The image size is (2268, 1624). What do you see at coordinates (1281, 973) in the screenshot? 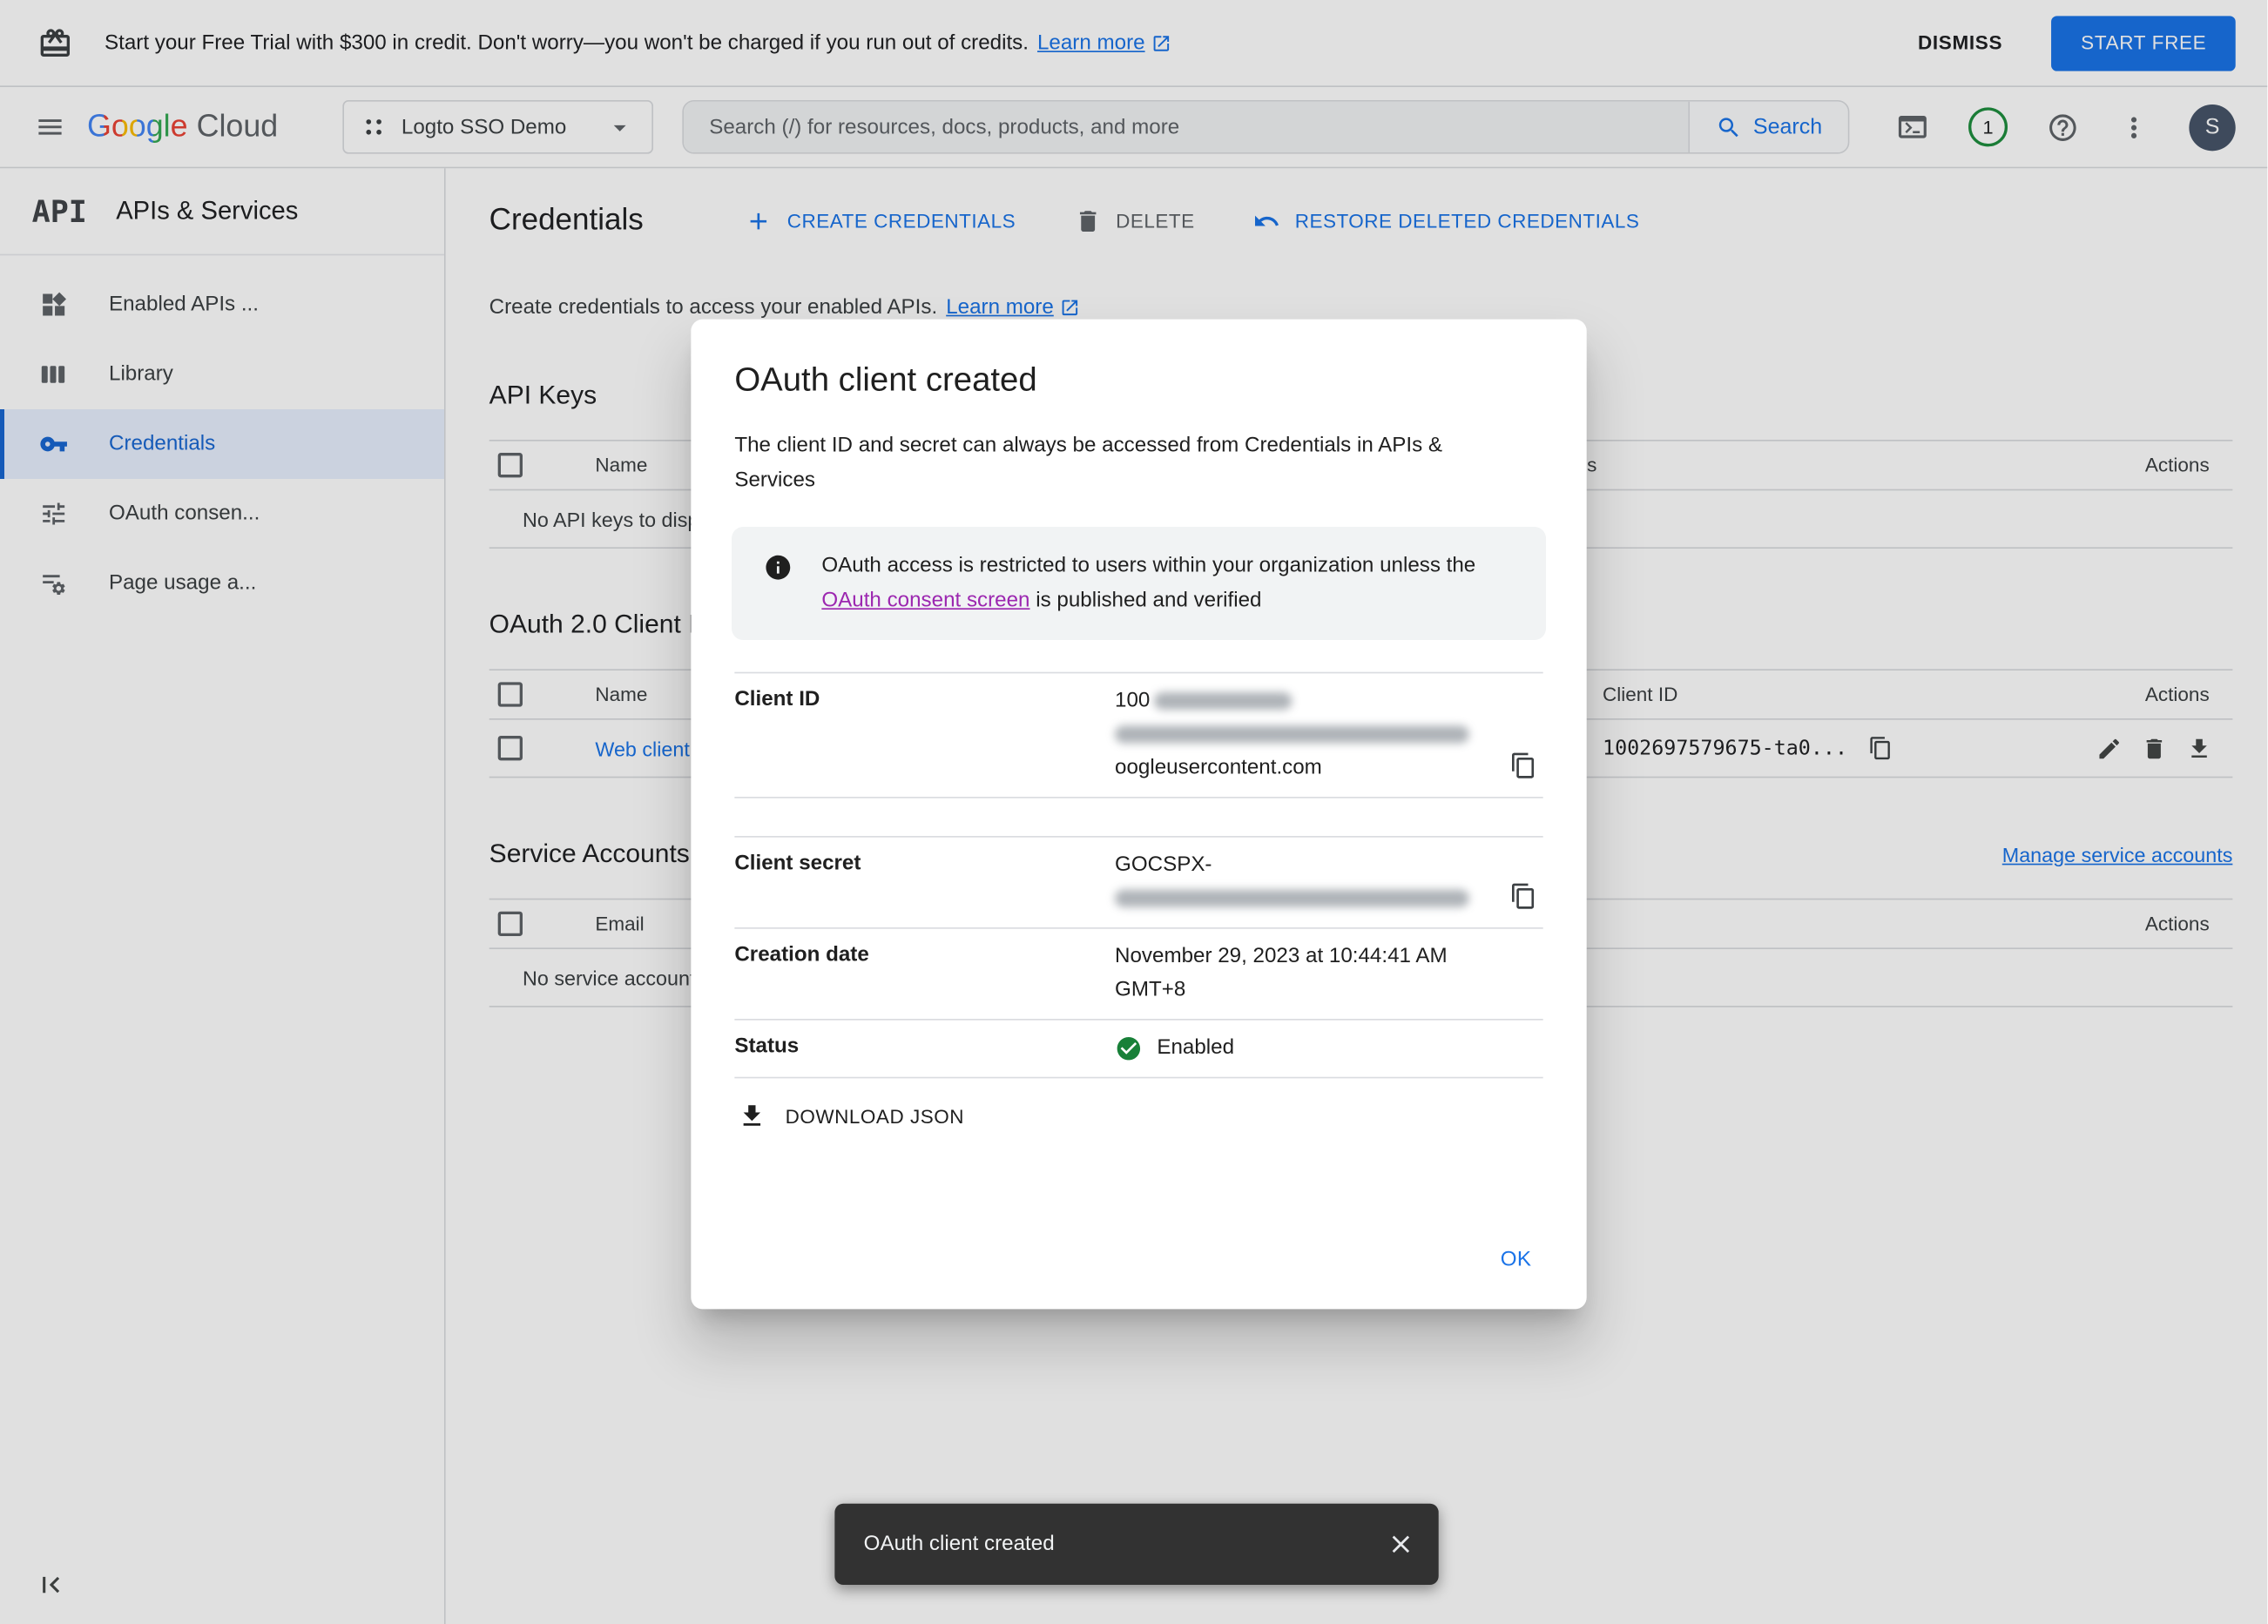
I see `creation-date-value: November 29, 2023 at 10:44:41 AM GMT+8` at bounding box center [1281, 973].